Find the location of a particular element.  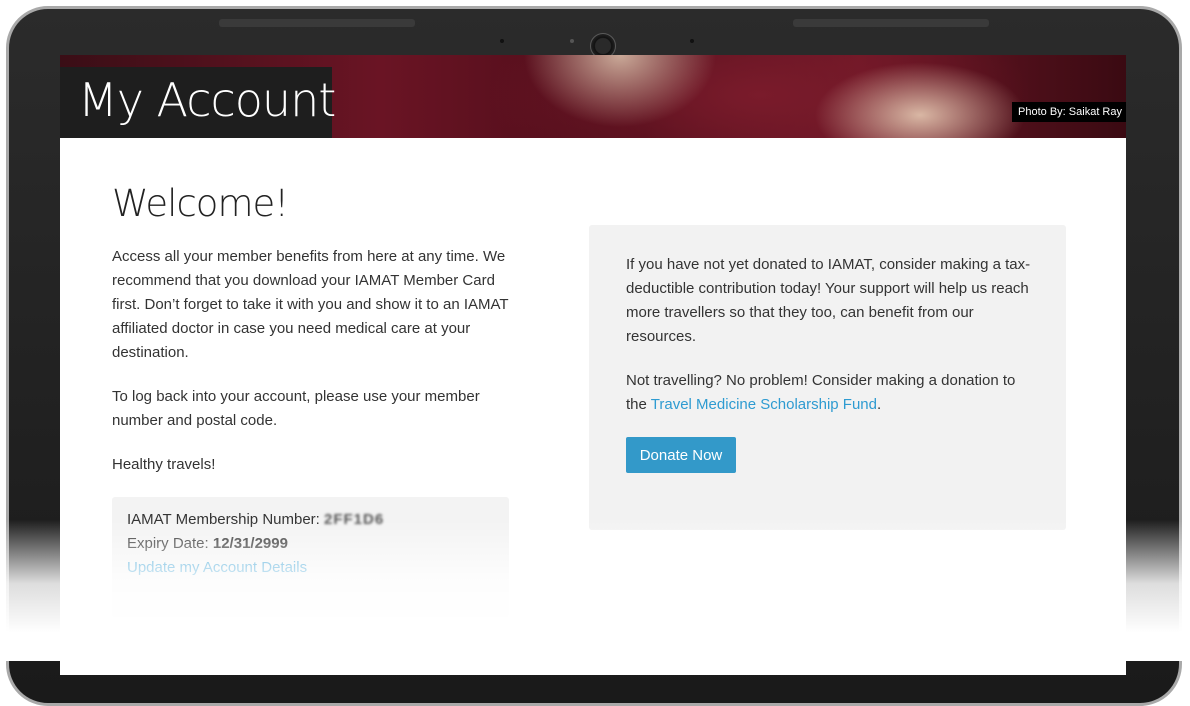

closing-paragraph: Healthy travels! is located at coordinates (164, 464).